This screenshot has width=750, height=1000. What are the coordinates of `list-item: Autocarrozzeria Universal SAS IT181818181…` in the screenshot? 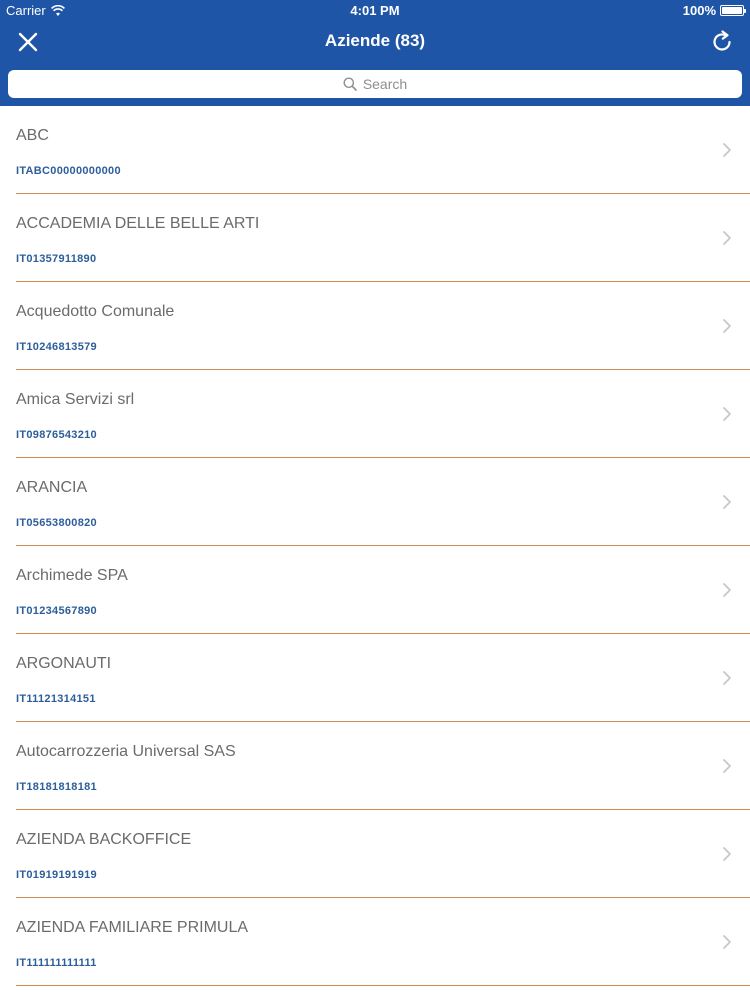 It's located at (375, 766).